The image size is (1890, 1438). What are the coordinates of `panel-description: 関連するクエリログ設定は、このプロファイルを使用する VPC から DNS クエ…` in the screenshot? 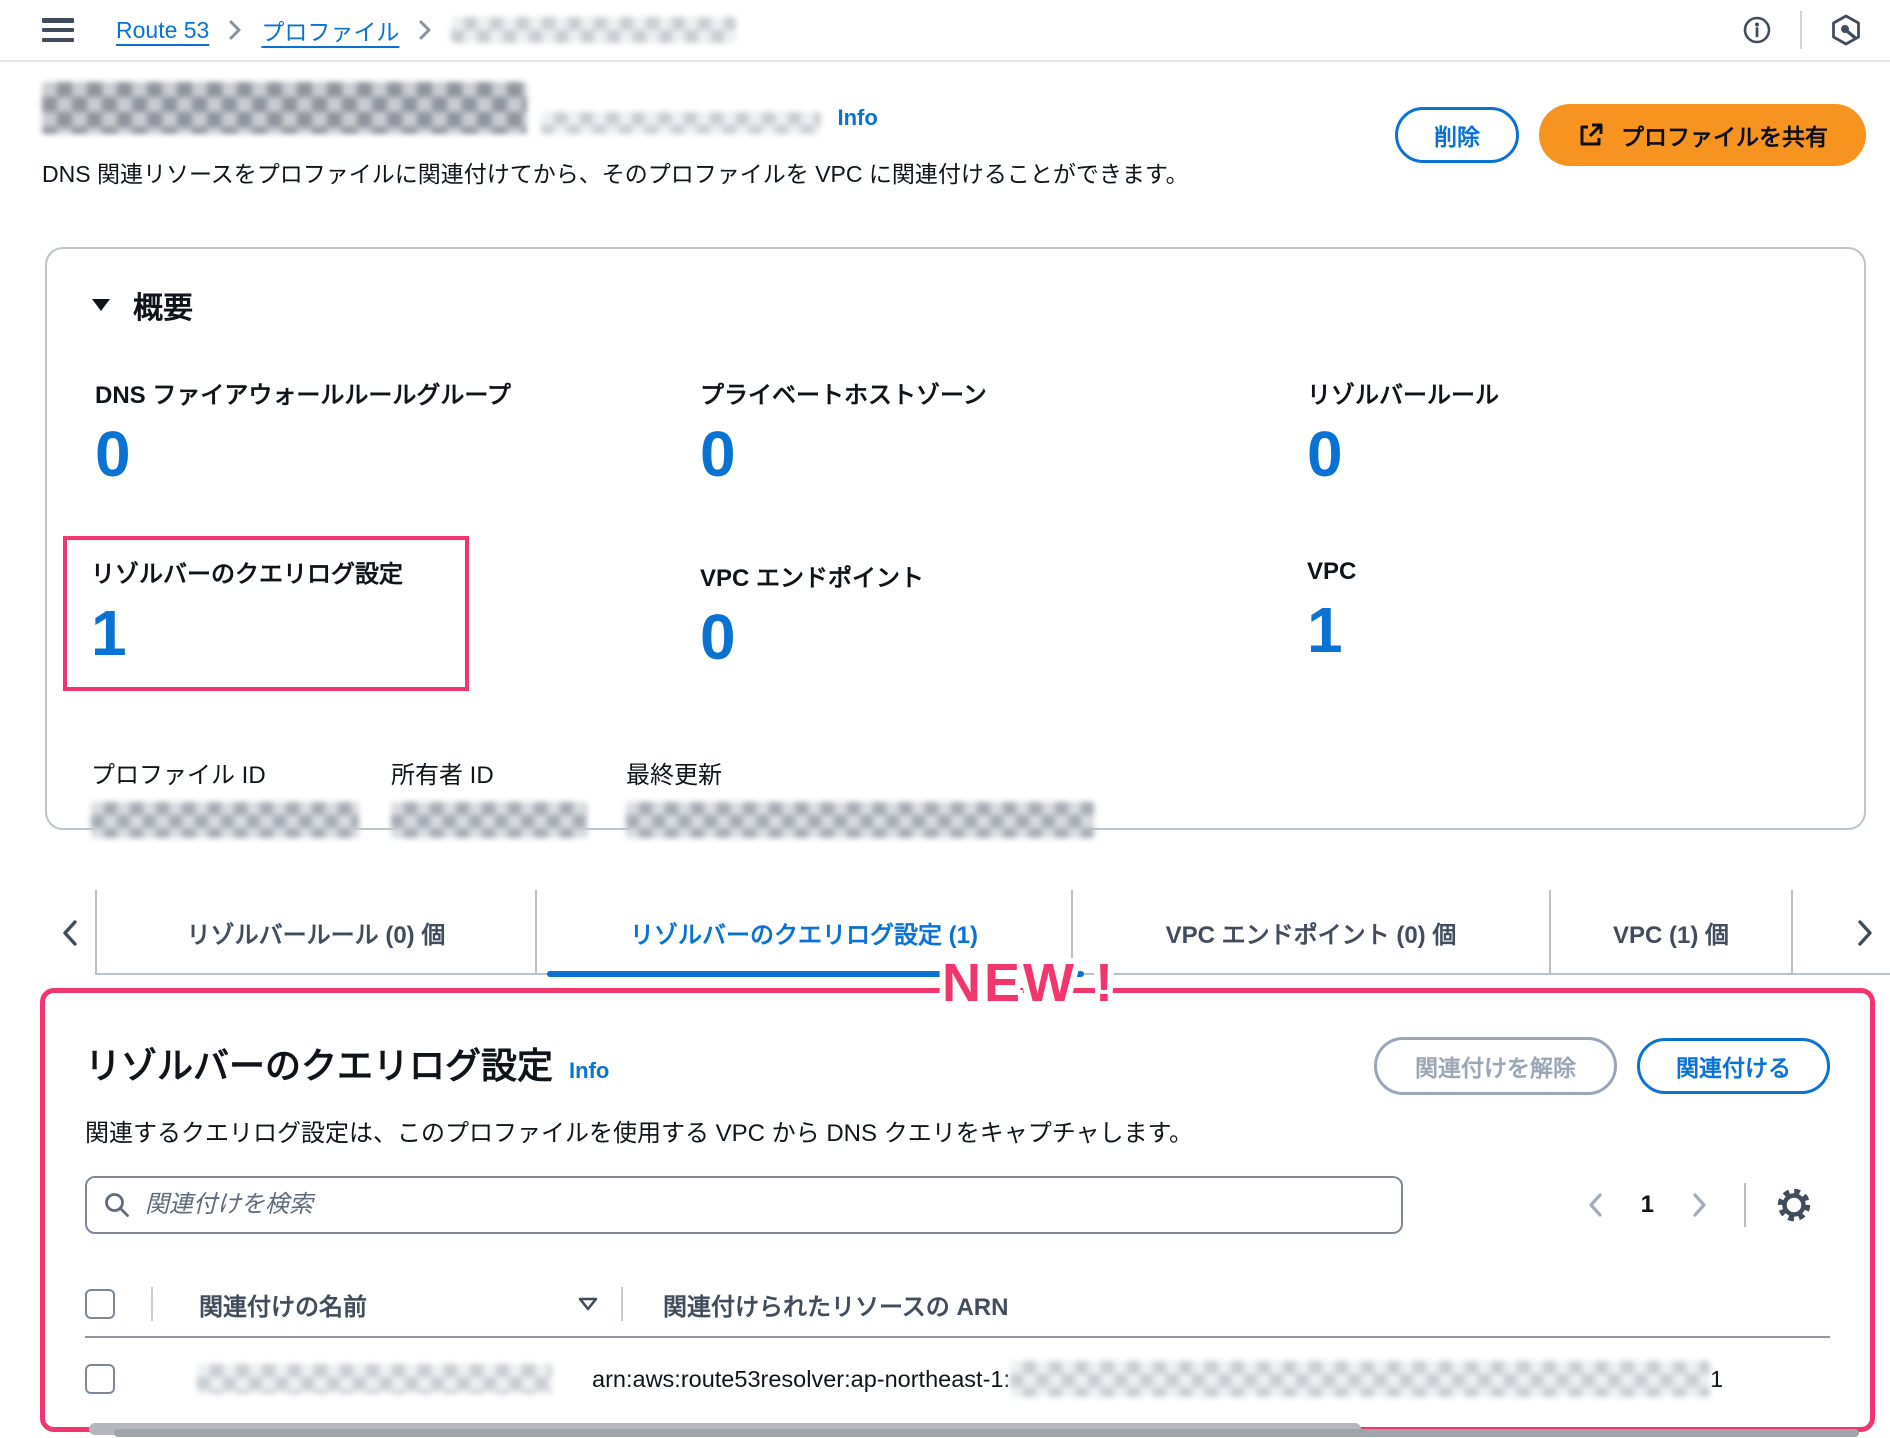 It's located at (639, 1133).